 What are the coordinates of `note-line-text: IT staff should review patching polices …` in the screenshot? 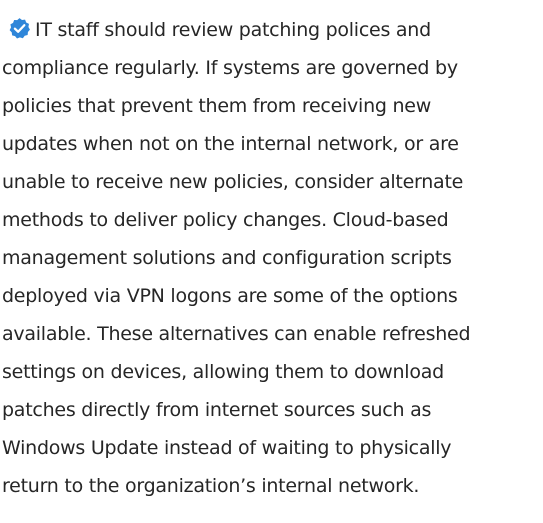 It's located at (233, 30).